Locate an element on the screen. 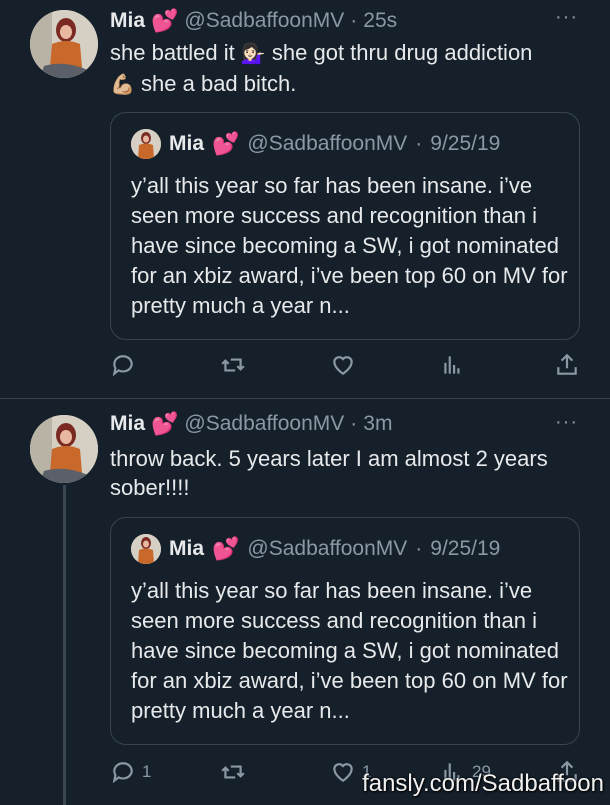  watermark: fansly.com/Sadbaffoon is located at coordinates (483, 783).